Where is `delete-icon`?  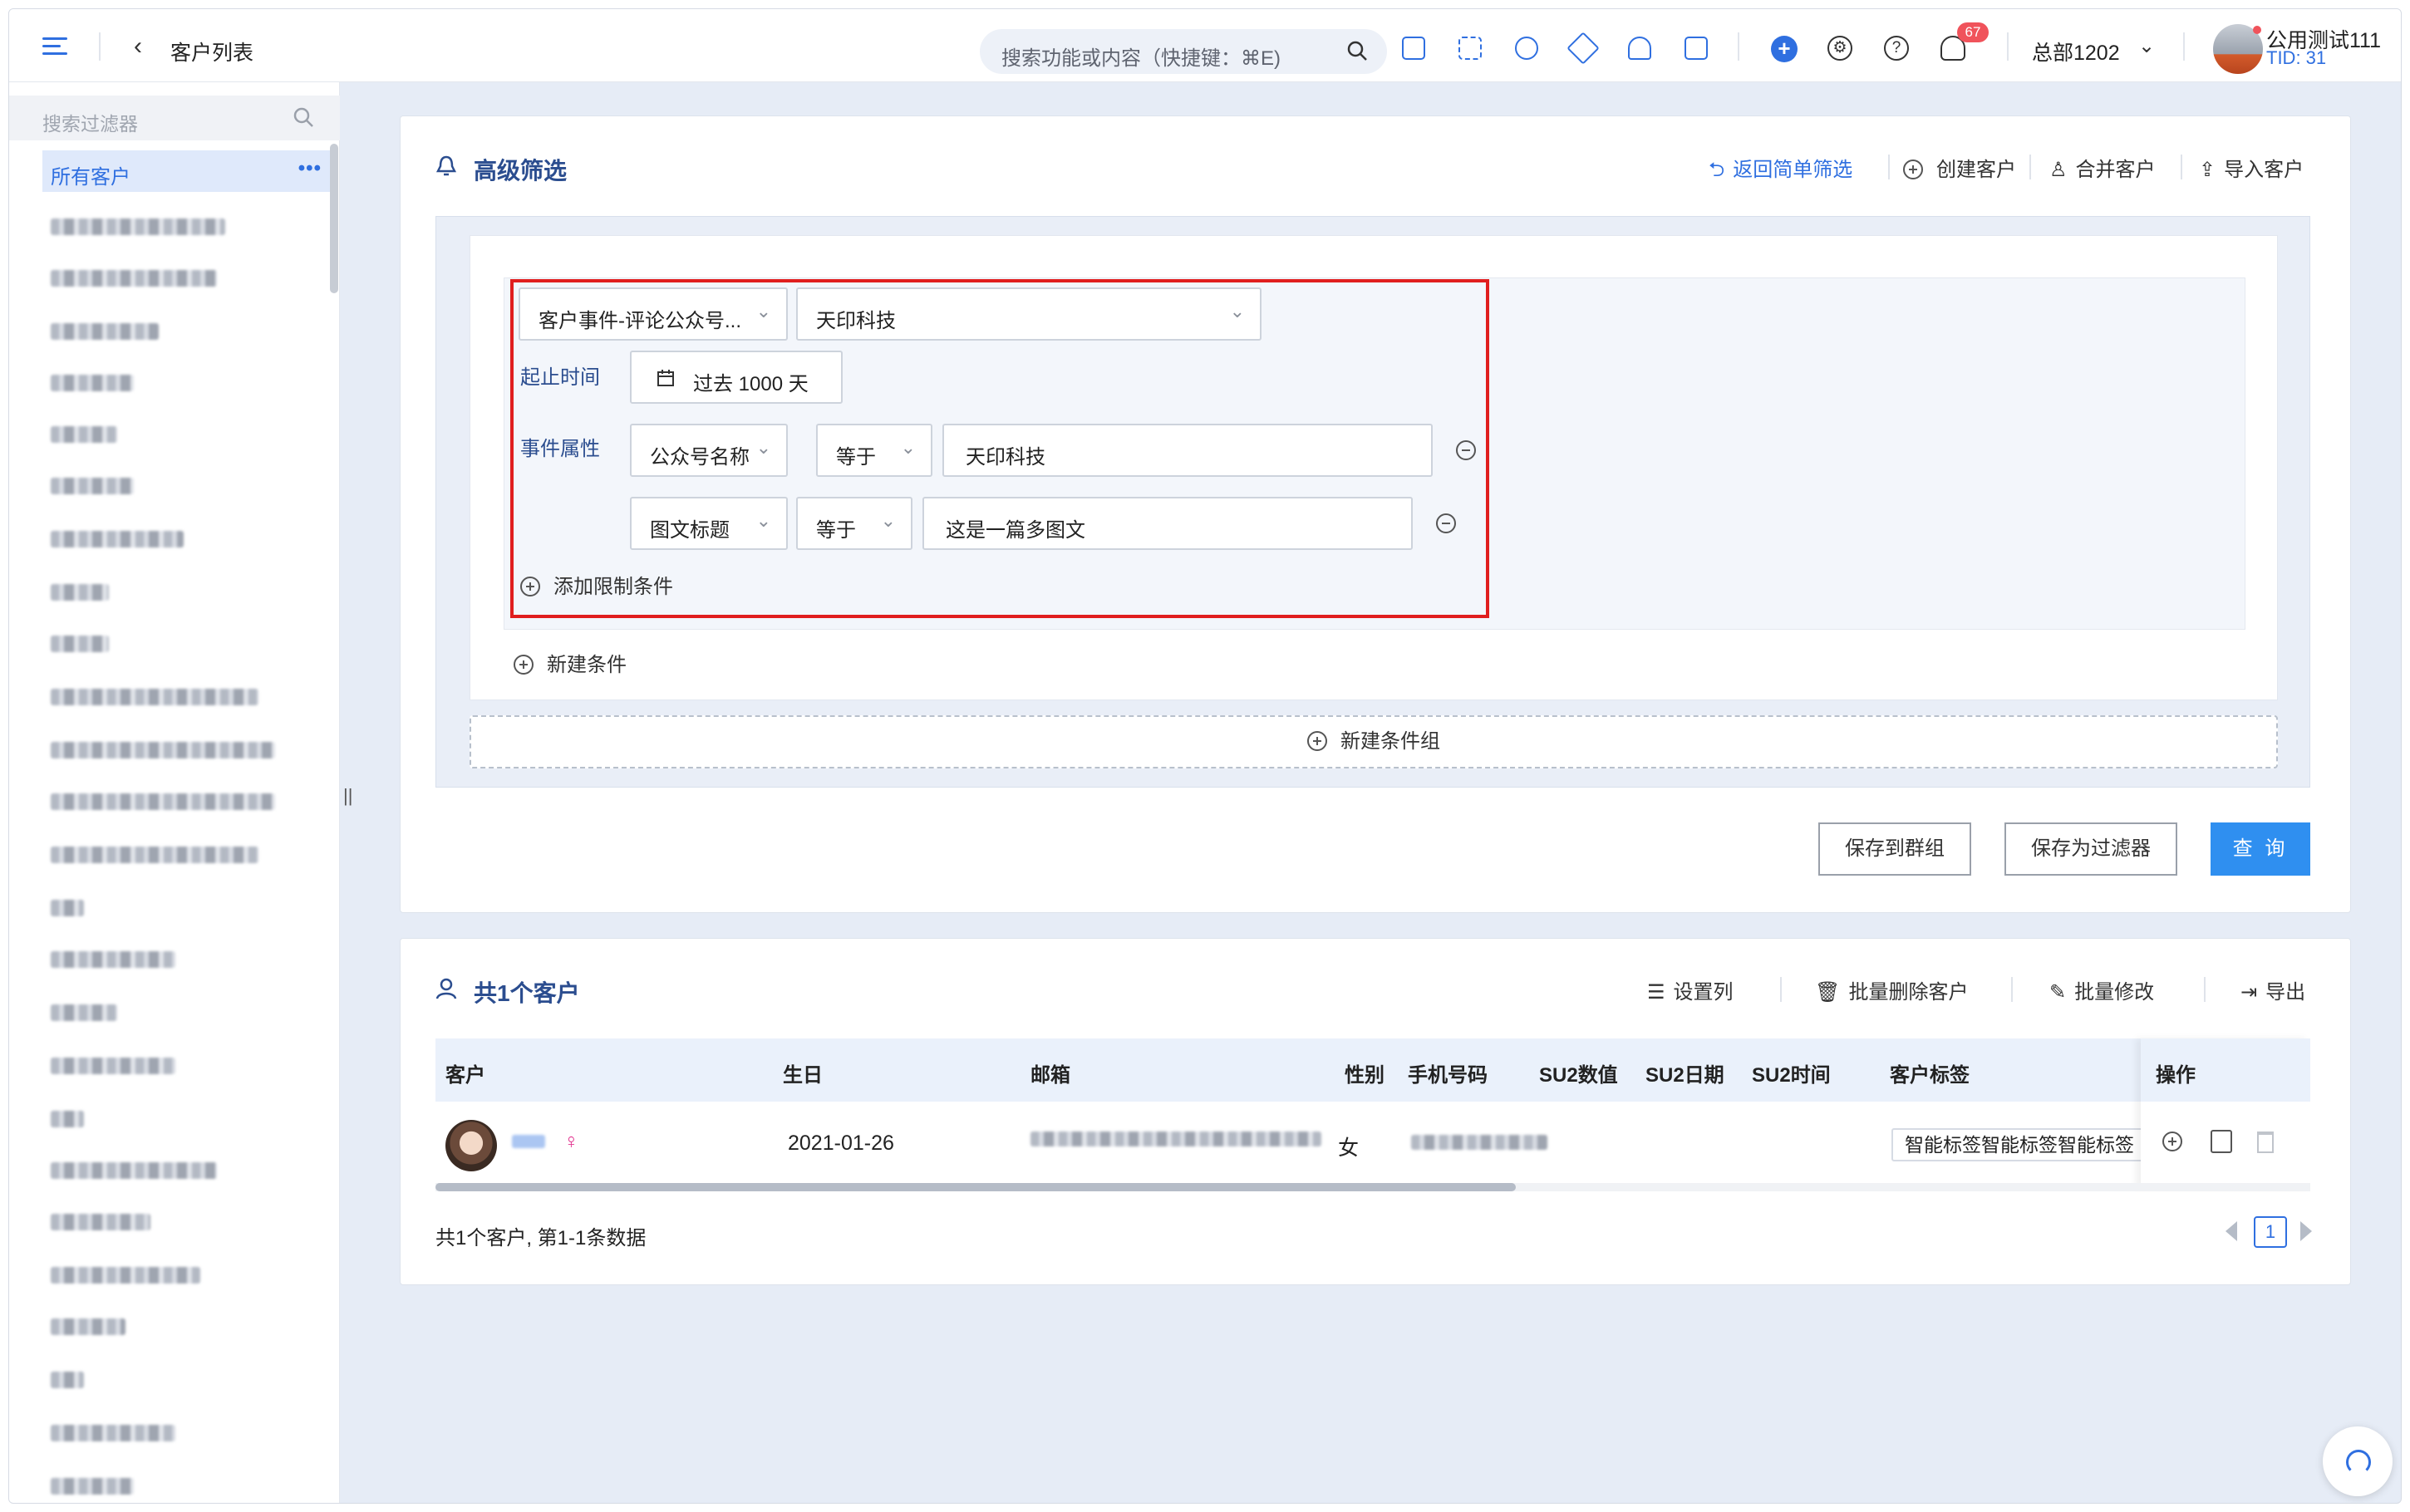 delete-icon is located at coordinates (2265, 1142).